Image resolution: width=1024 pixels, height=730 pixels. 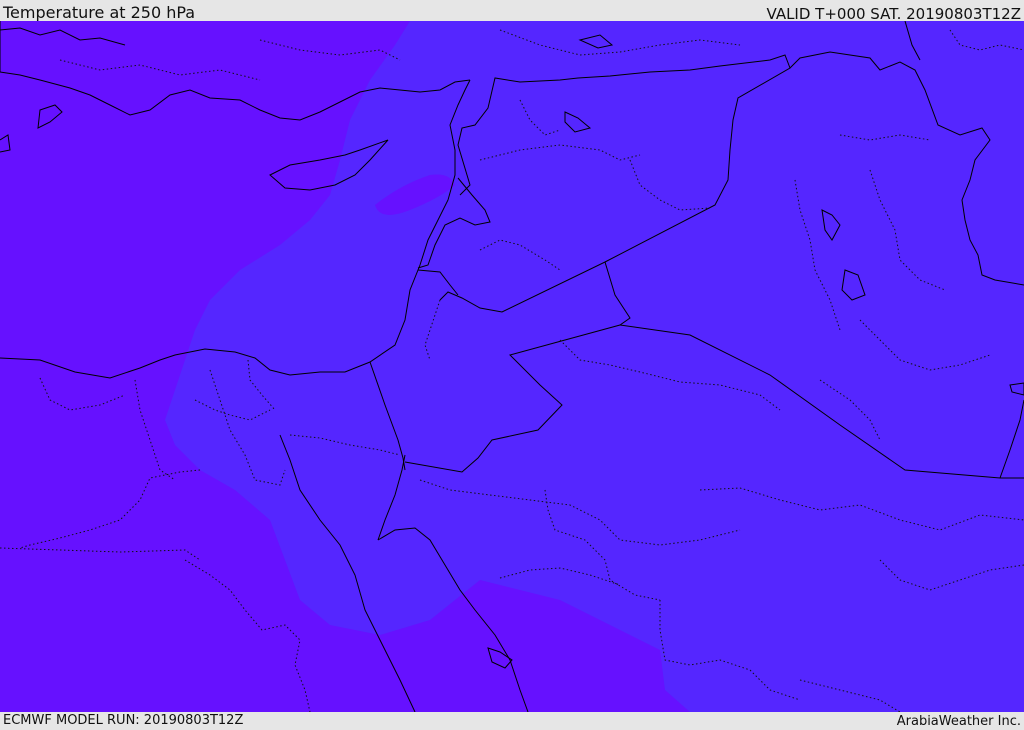 What do you see at coordinates (99, 12) in the screenshot?
I see `map-title: Temperature at 250 hPa` at bounding box center [99, 12].